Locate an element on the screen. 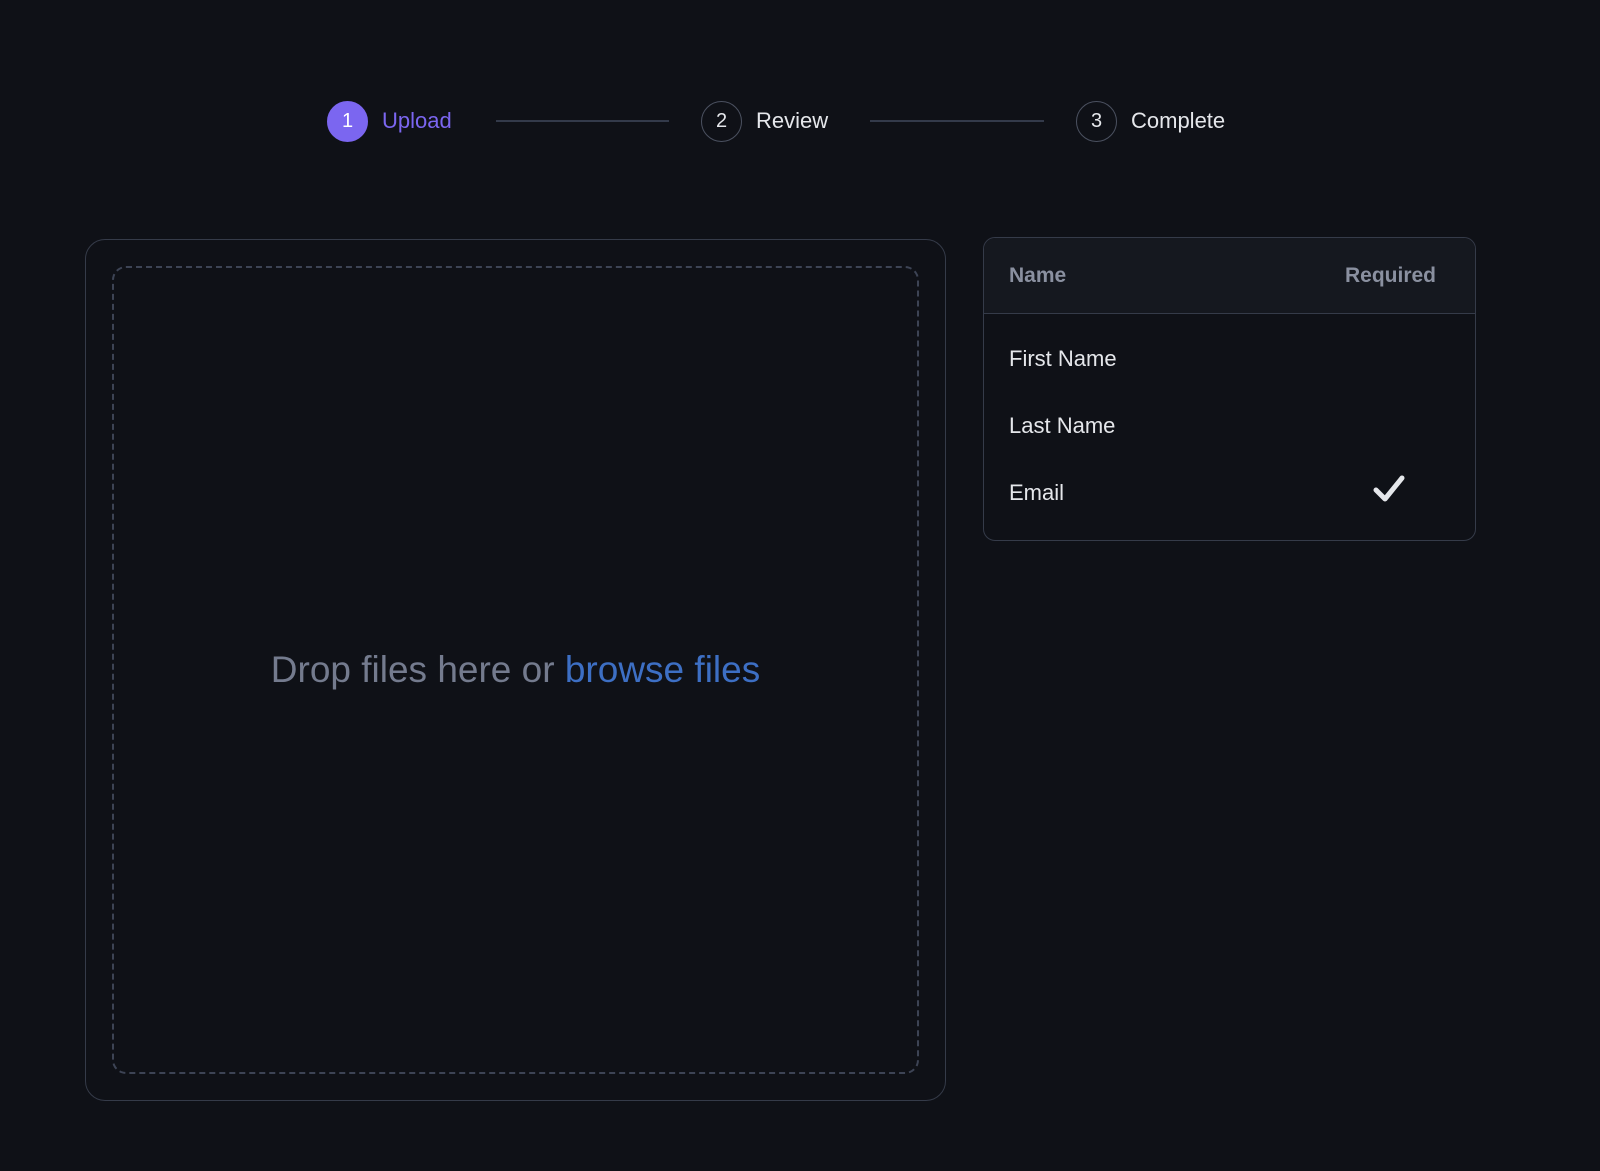 This screenshot has width=1600, height=1171. step-complete: 3 Complete is located at coordinates (1150, 121).